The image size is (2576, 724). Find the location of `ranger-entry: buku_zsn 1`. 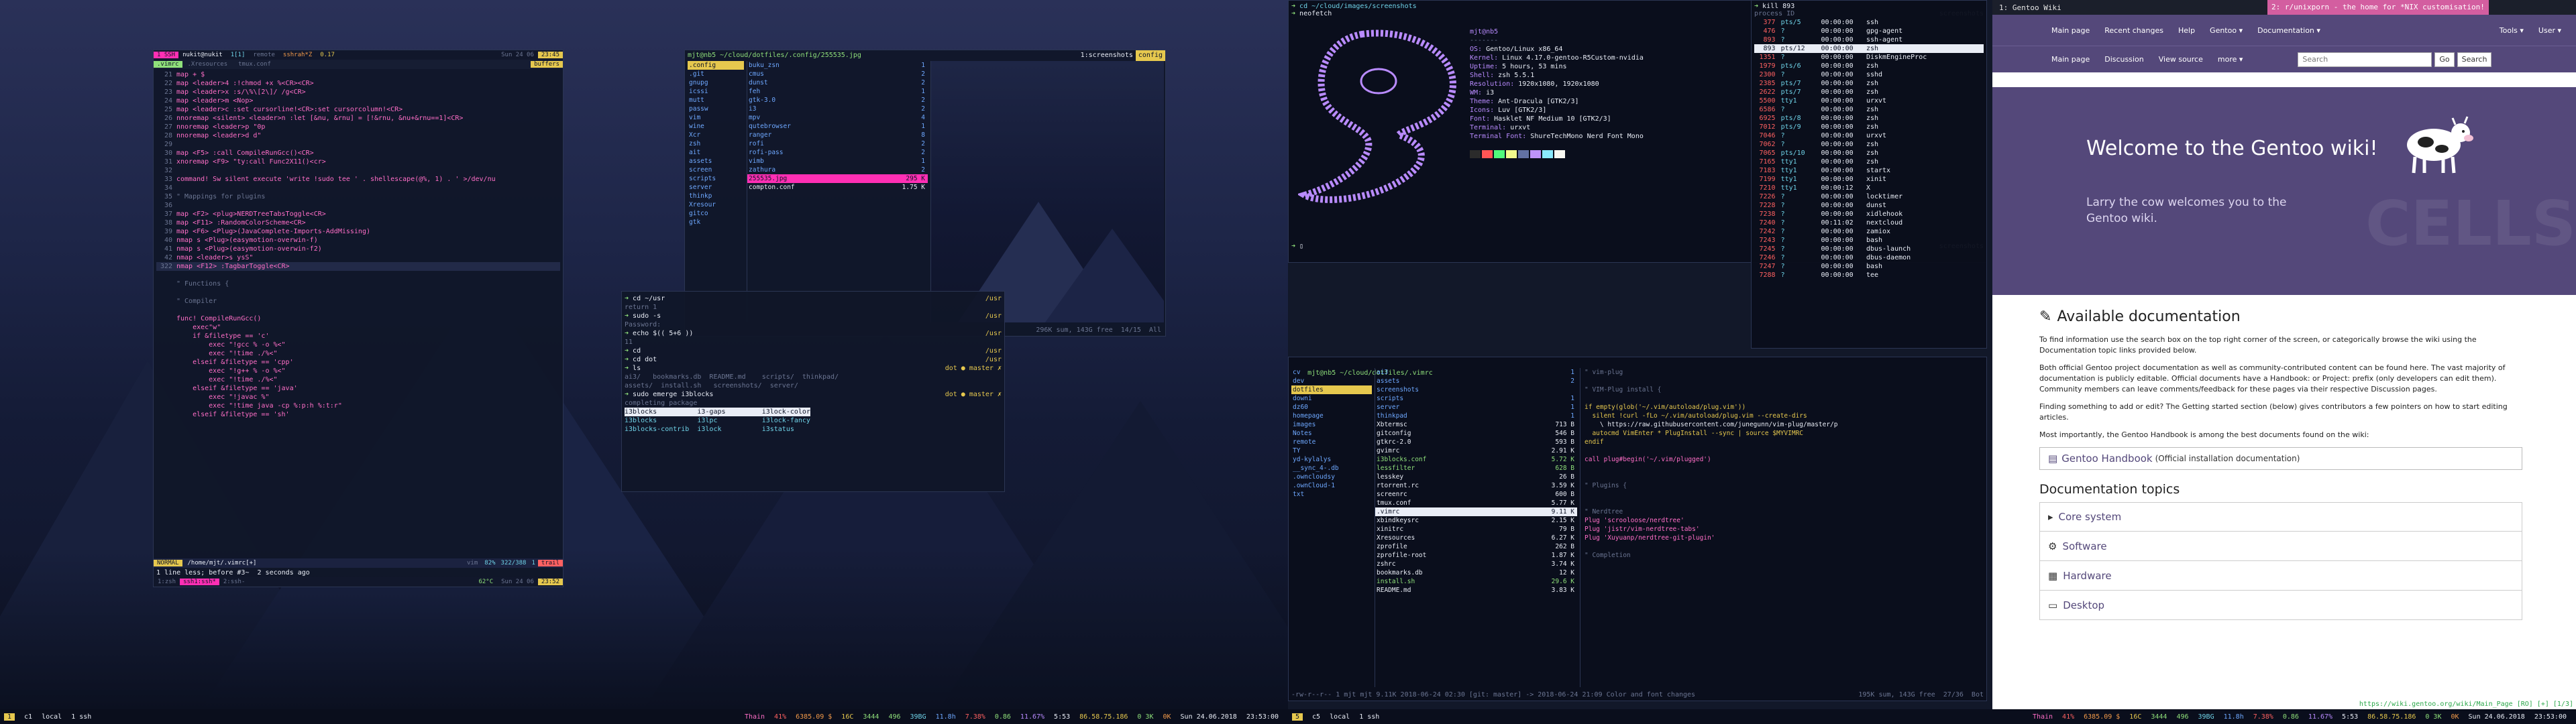

ranger-entry: buku_zsn 1 is located at coordinates (837, 65).